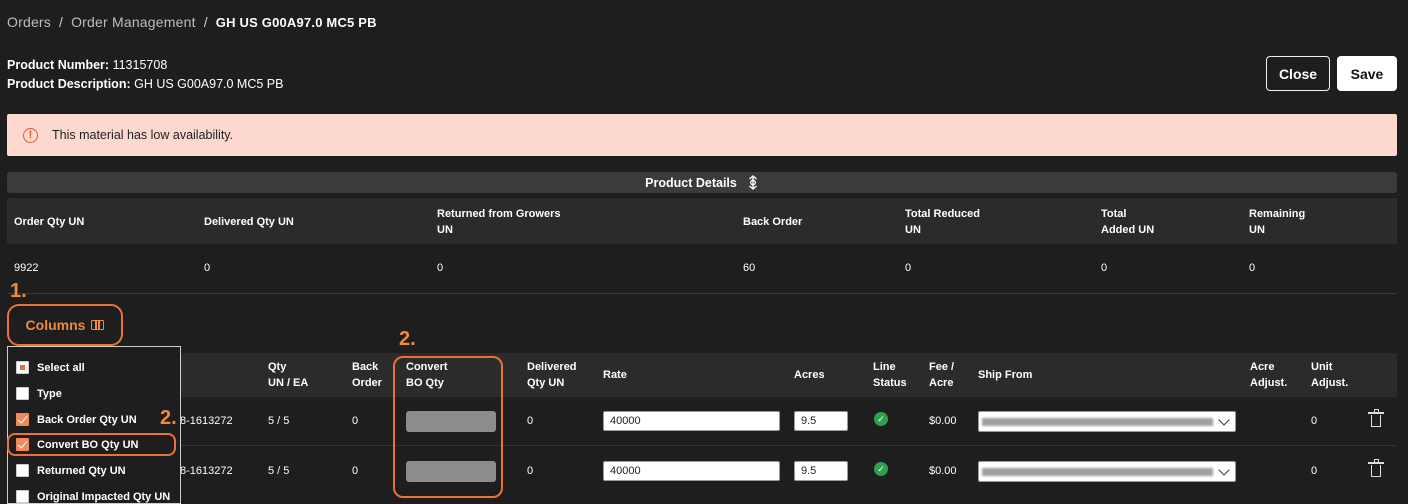  I want to click on value-remaining: 0, so click(1252, 268).